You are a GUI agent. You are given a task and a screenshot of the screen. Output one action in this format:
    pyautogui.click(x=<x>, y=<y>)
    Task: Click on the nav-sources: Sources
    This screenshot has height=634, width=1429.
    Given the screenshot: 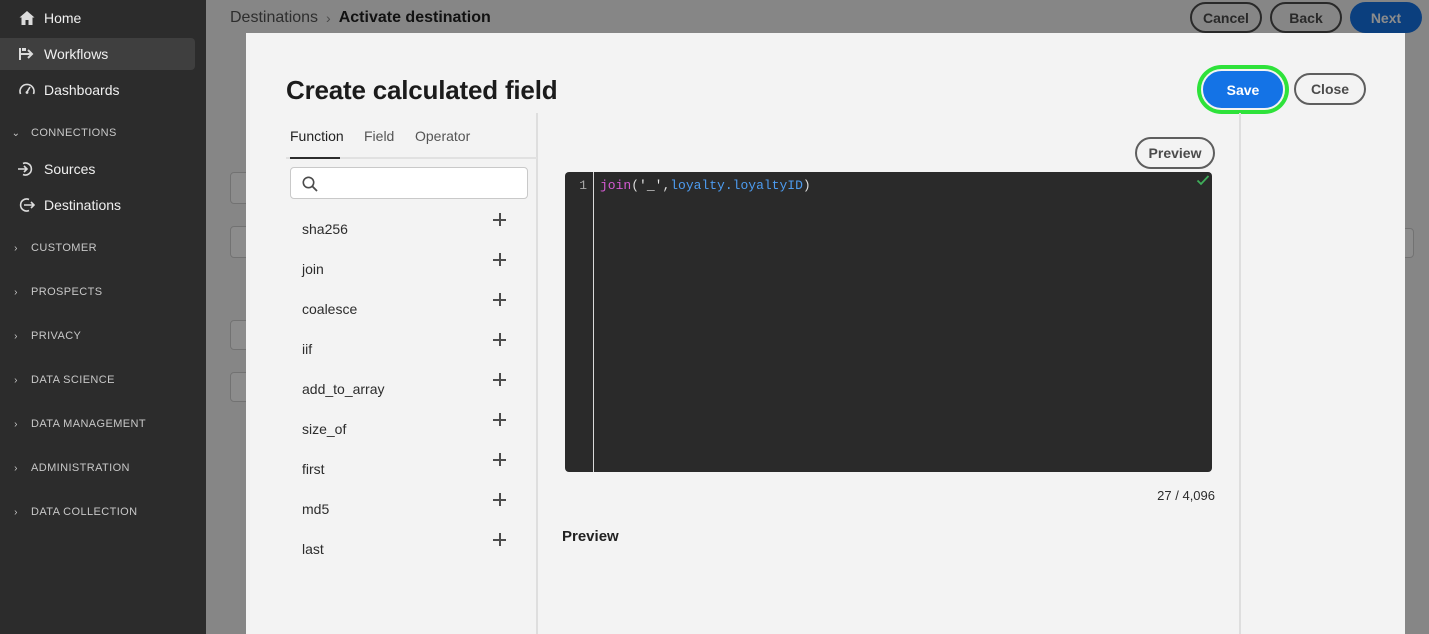 What is the action you would take?
    pyautogui.click(x=97, y=169)
    